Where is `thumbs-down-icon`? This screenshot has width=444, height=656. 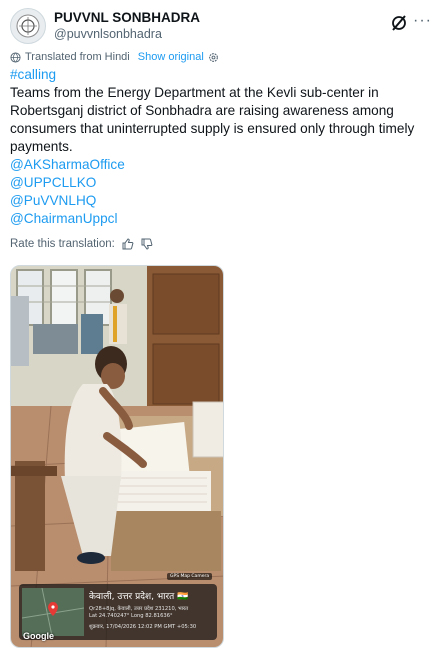 thumbs-down-icon is located at coordinates (147, 244).